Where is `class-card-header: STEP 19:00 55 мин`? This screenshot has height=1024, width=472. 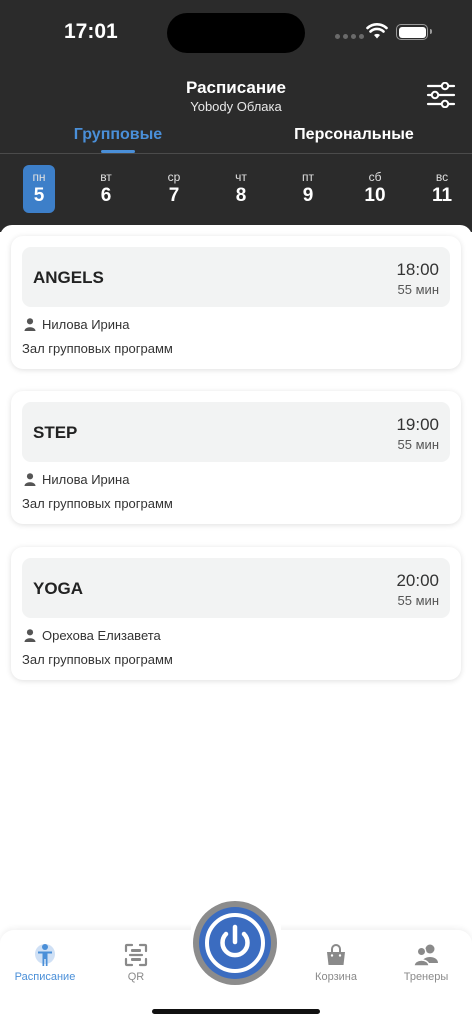 class-card-header: STEP 19:00 55 мин is located at coordinates (236, 432).